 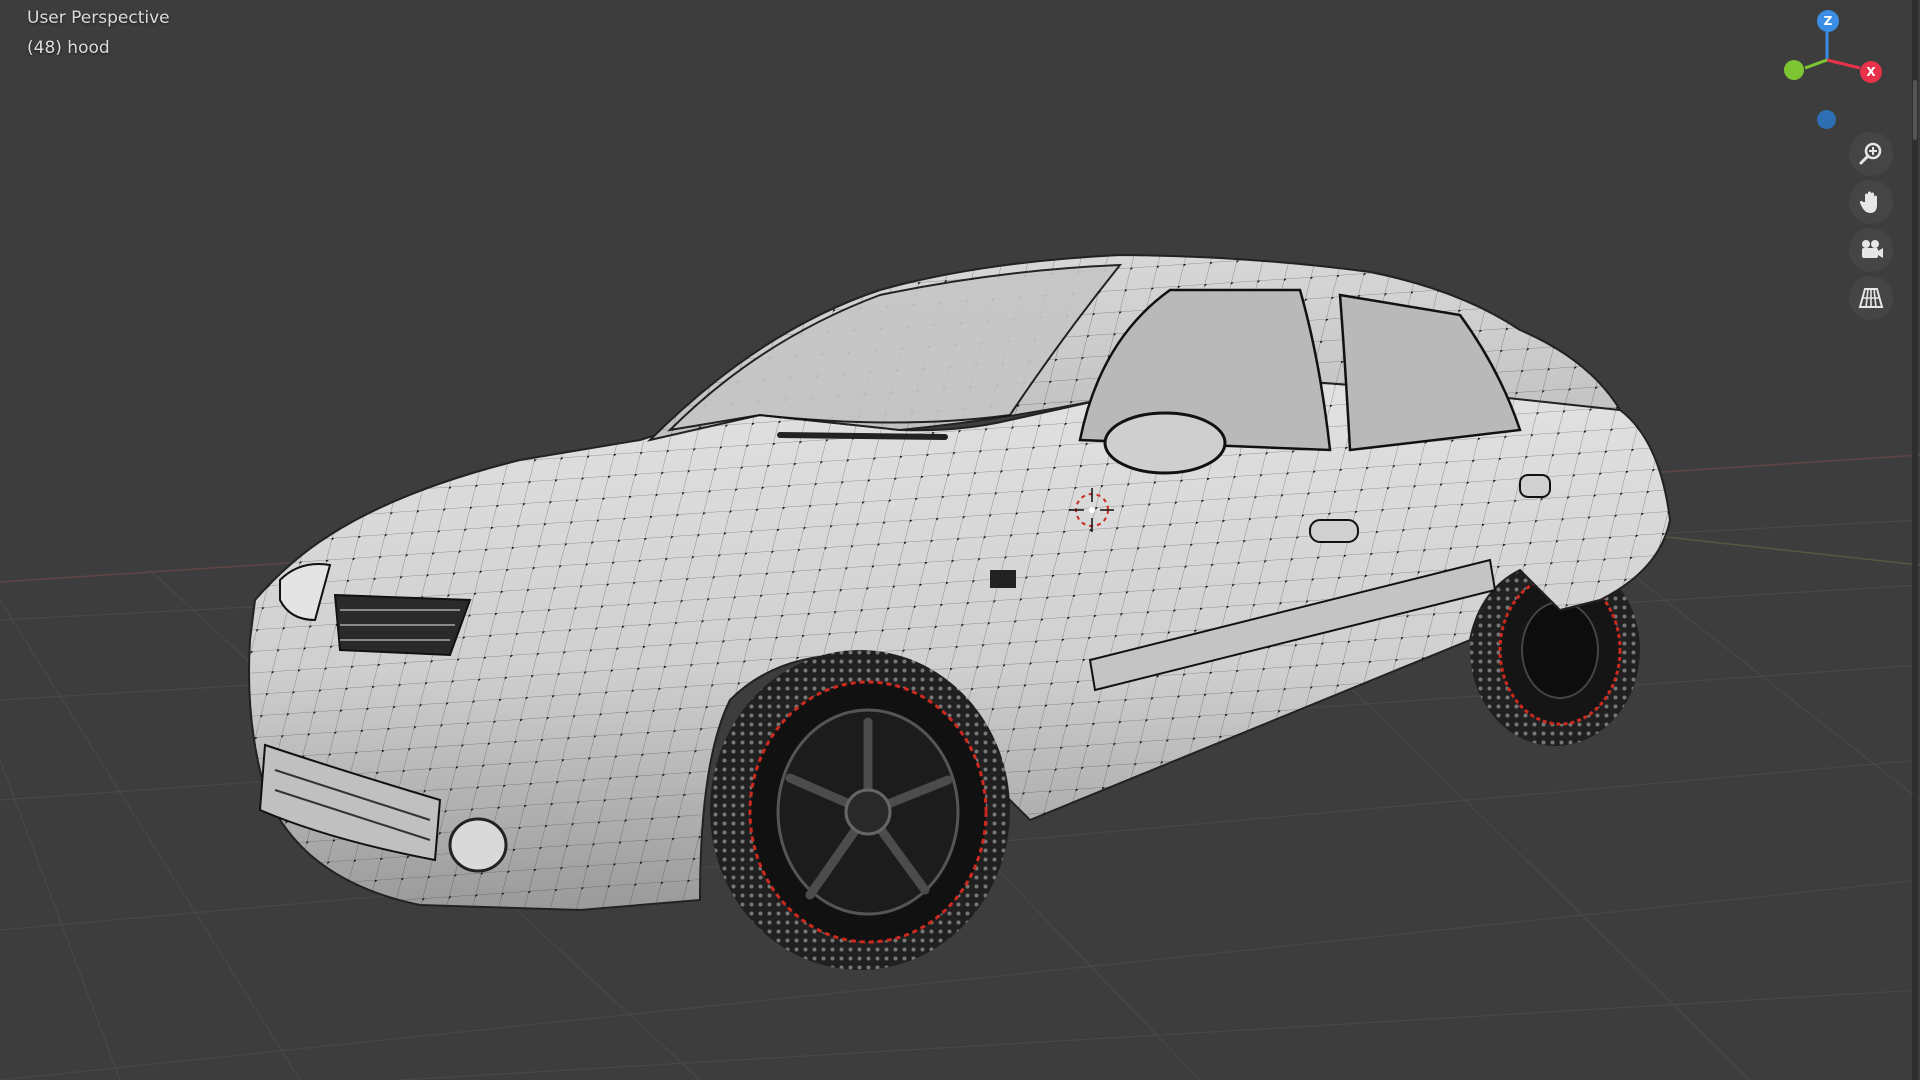 I want to click on side-mirror, so click(x=1165, y=443).